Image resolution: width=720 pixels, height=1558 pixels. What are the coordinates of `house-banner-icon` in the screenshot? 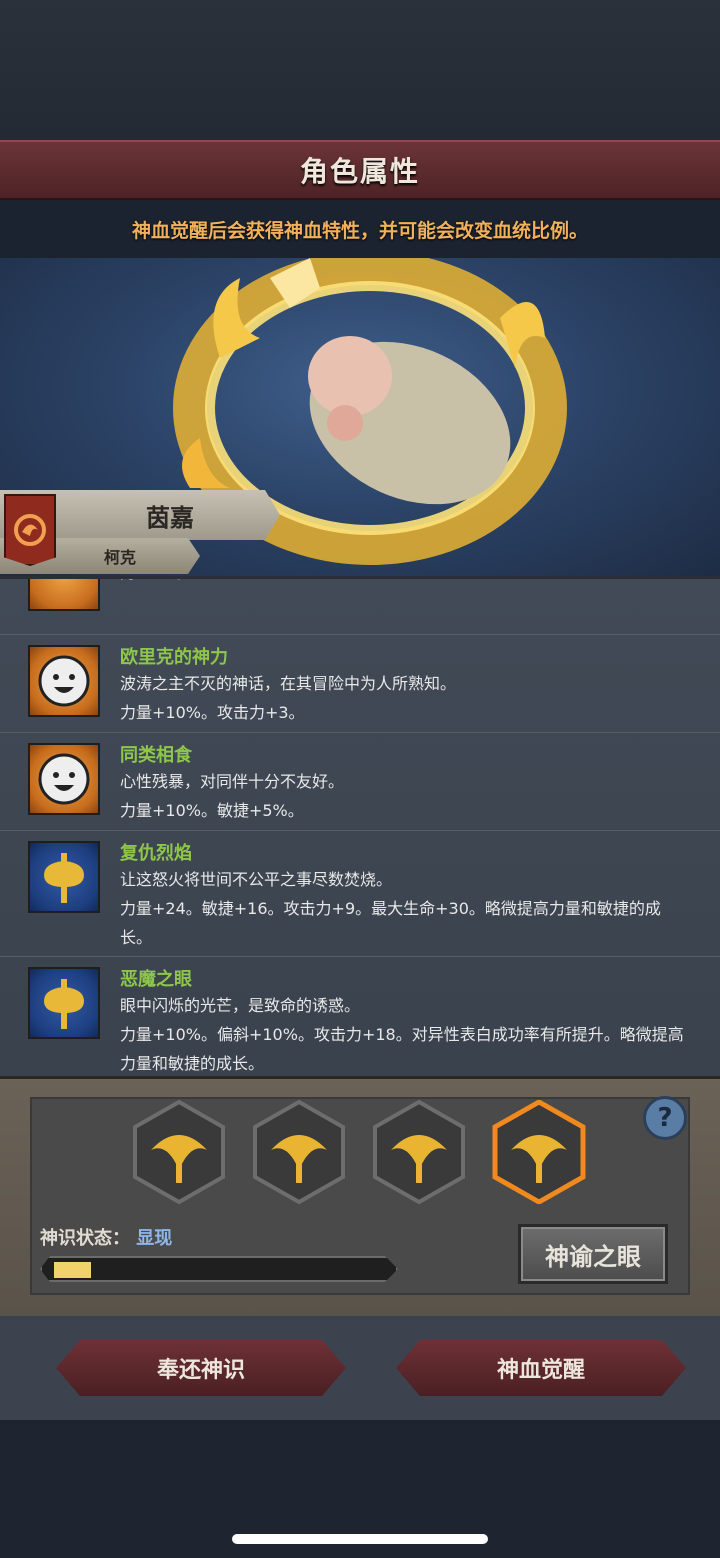 It's located at (30, 530).